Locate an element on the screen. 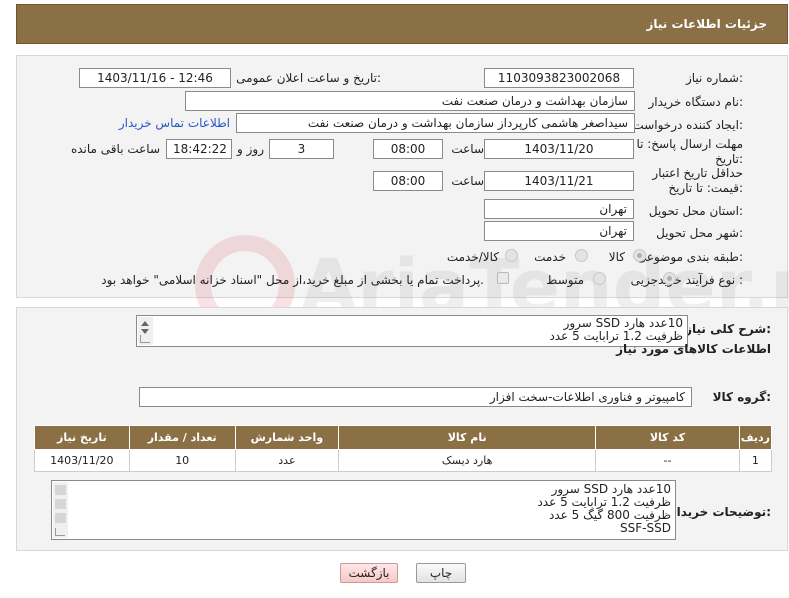 The height and width of the screenshot is (598, 789). category-option-service: خدمت is located at coordinates (550, 257).